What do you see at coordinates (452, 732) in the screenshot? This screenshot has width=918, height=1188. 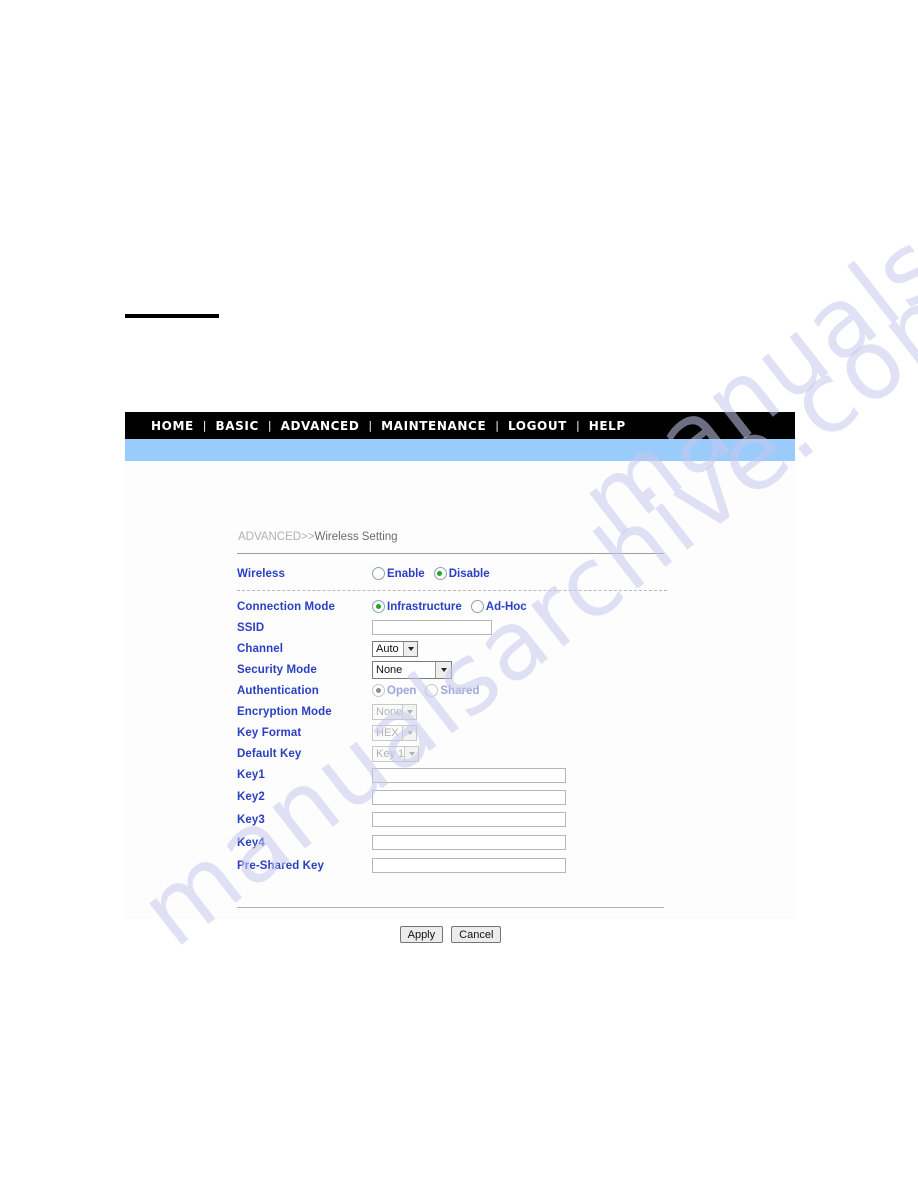 I see `row-key-format: Key Format HEX` at bounding box center [452, 732].